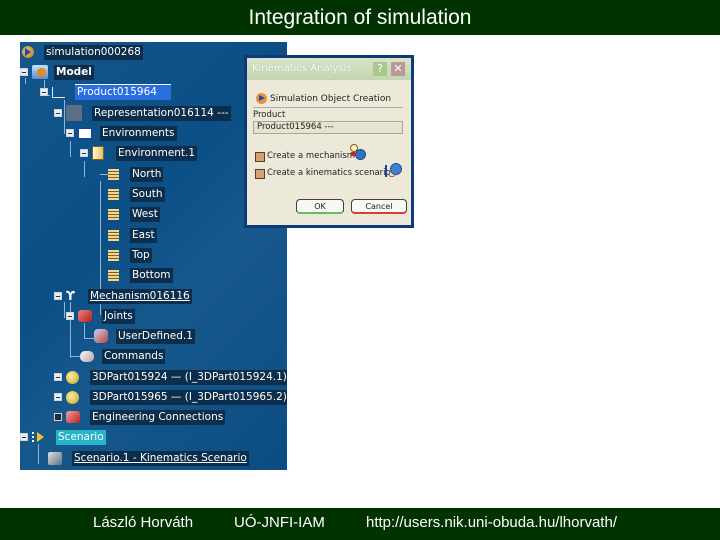  Describe the element at coordinates (70, 296) in the screenshot. I see `mechanism-icon: ϒ` at that location.